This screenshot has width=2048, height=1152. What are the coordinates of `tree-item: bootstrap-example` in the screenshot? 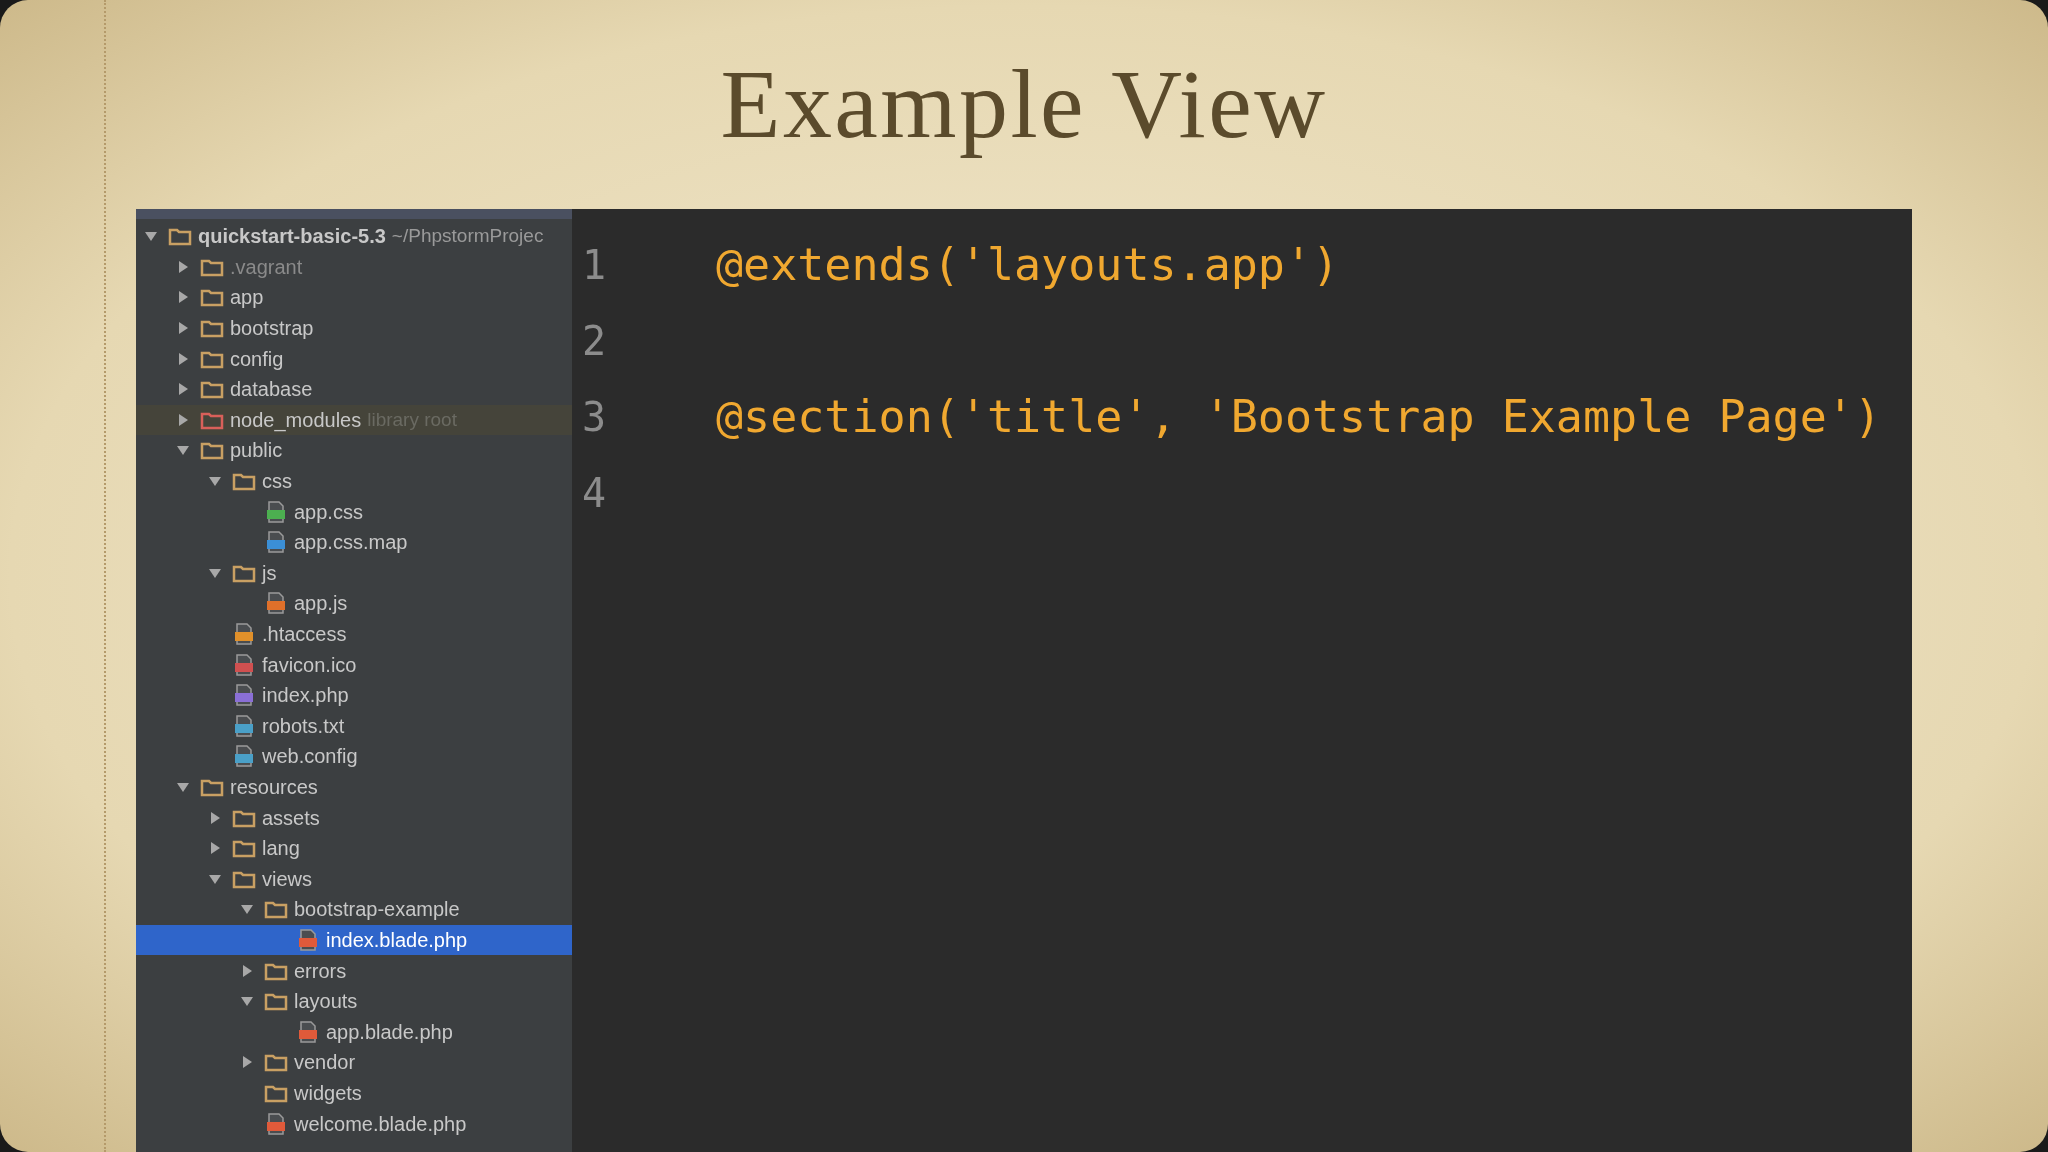 It's located at (354, 909).